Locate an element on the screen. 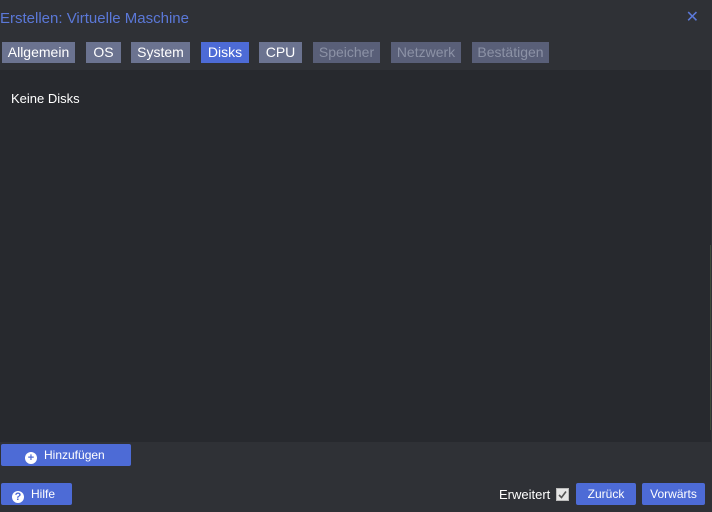 The height and width of the screenshot is (512, 712). back-button: Zurück is located at coordinates (606, 494).